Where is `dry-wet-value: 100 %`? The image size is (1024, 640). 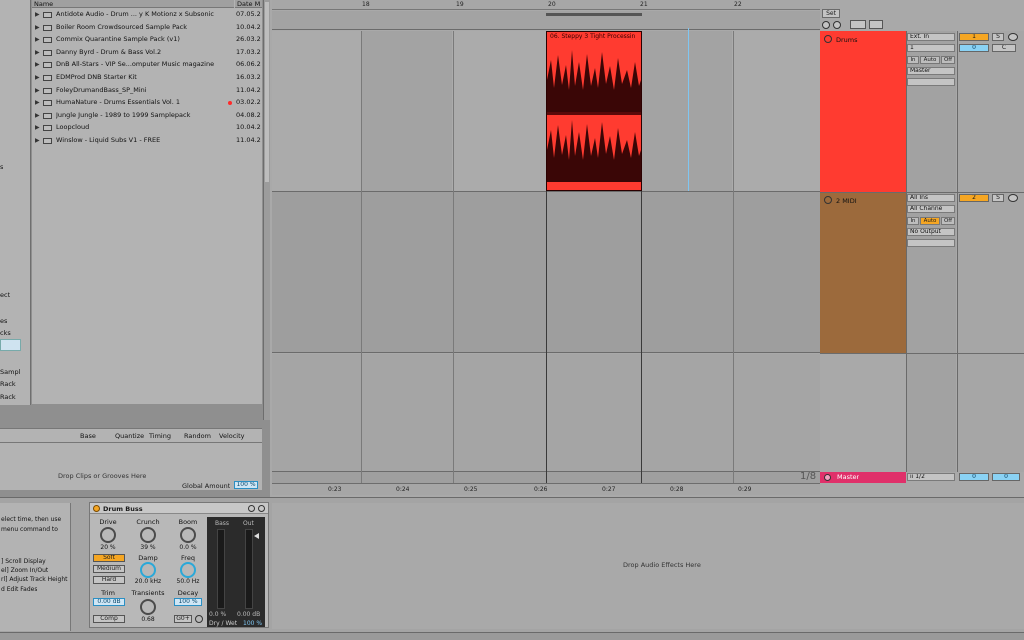 dry-wet-value: 100 % is located at coordinates (252, 623).